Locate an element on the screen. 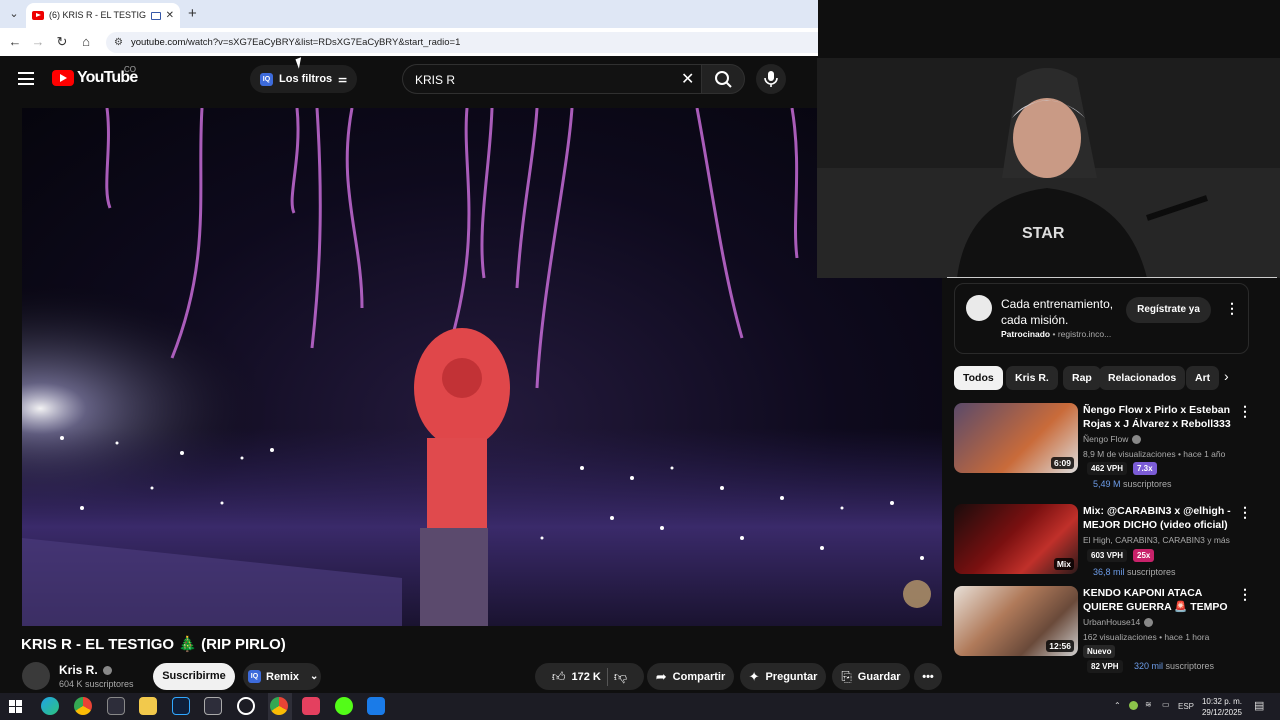 Image resolution: width=1280 pixels, height=720 pixels. capcut-icon is located at coordinates (213, 706).